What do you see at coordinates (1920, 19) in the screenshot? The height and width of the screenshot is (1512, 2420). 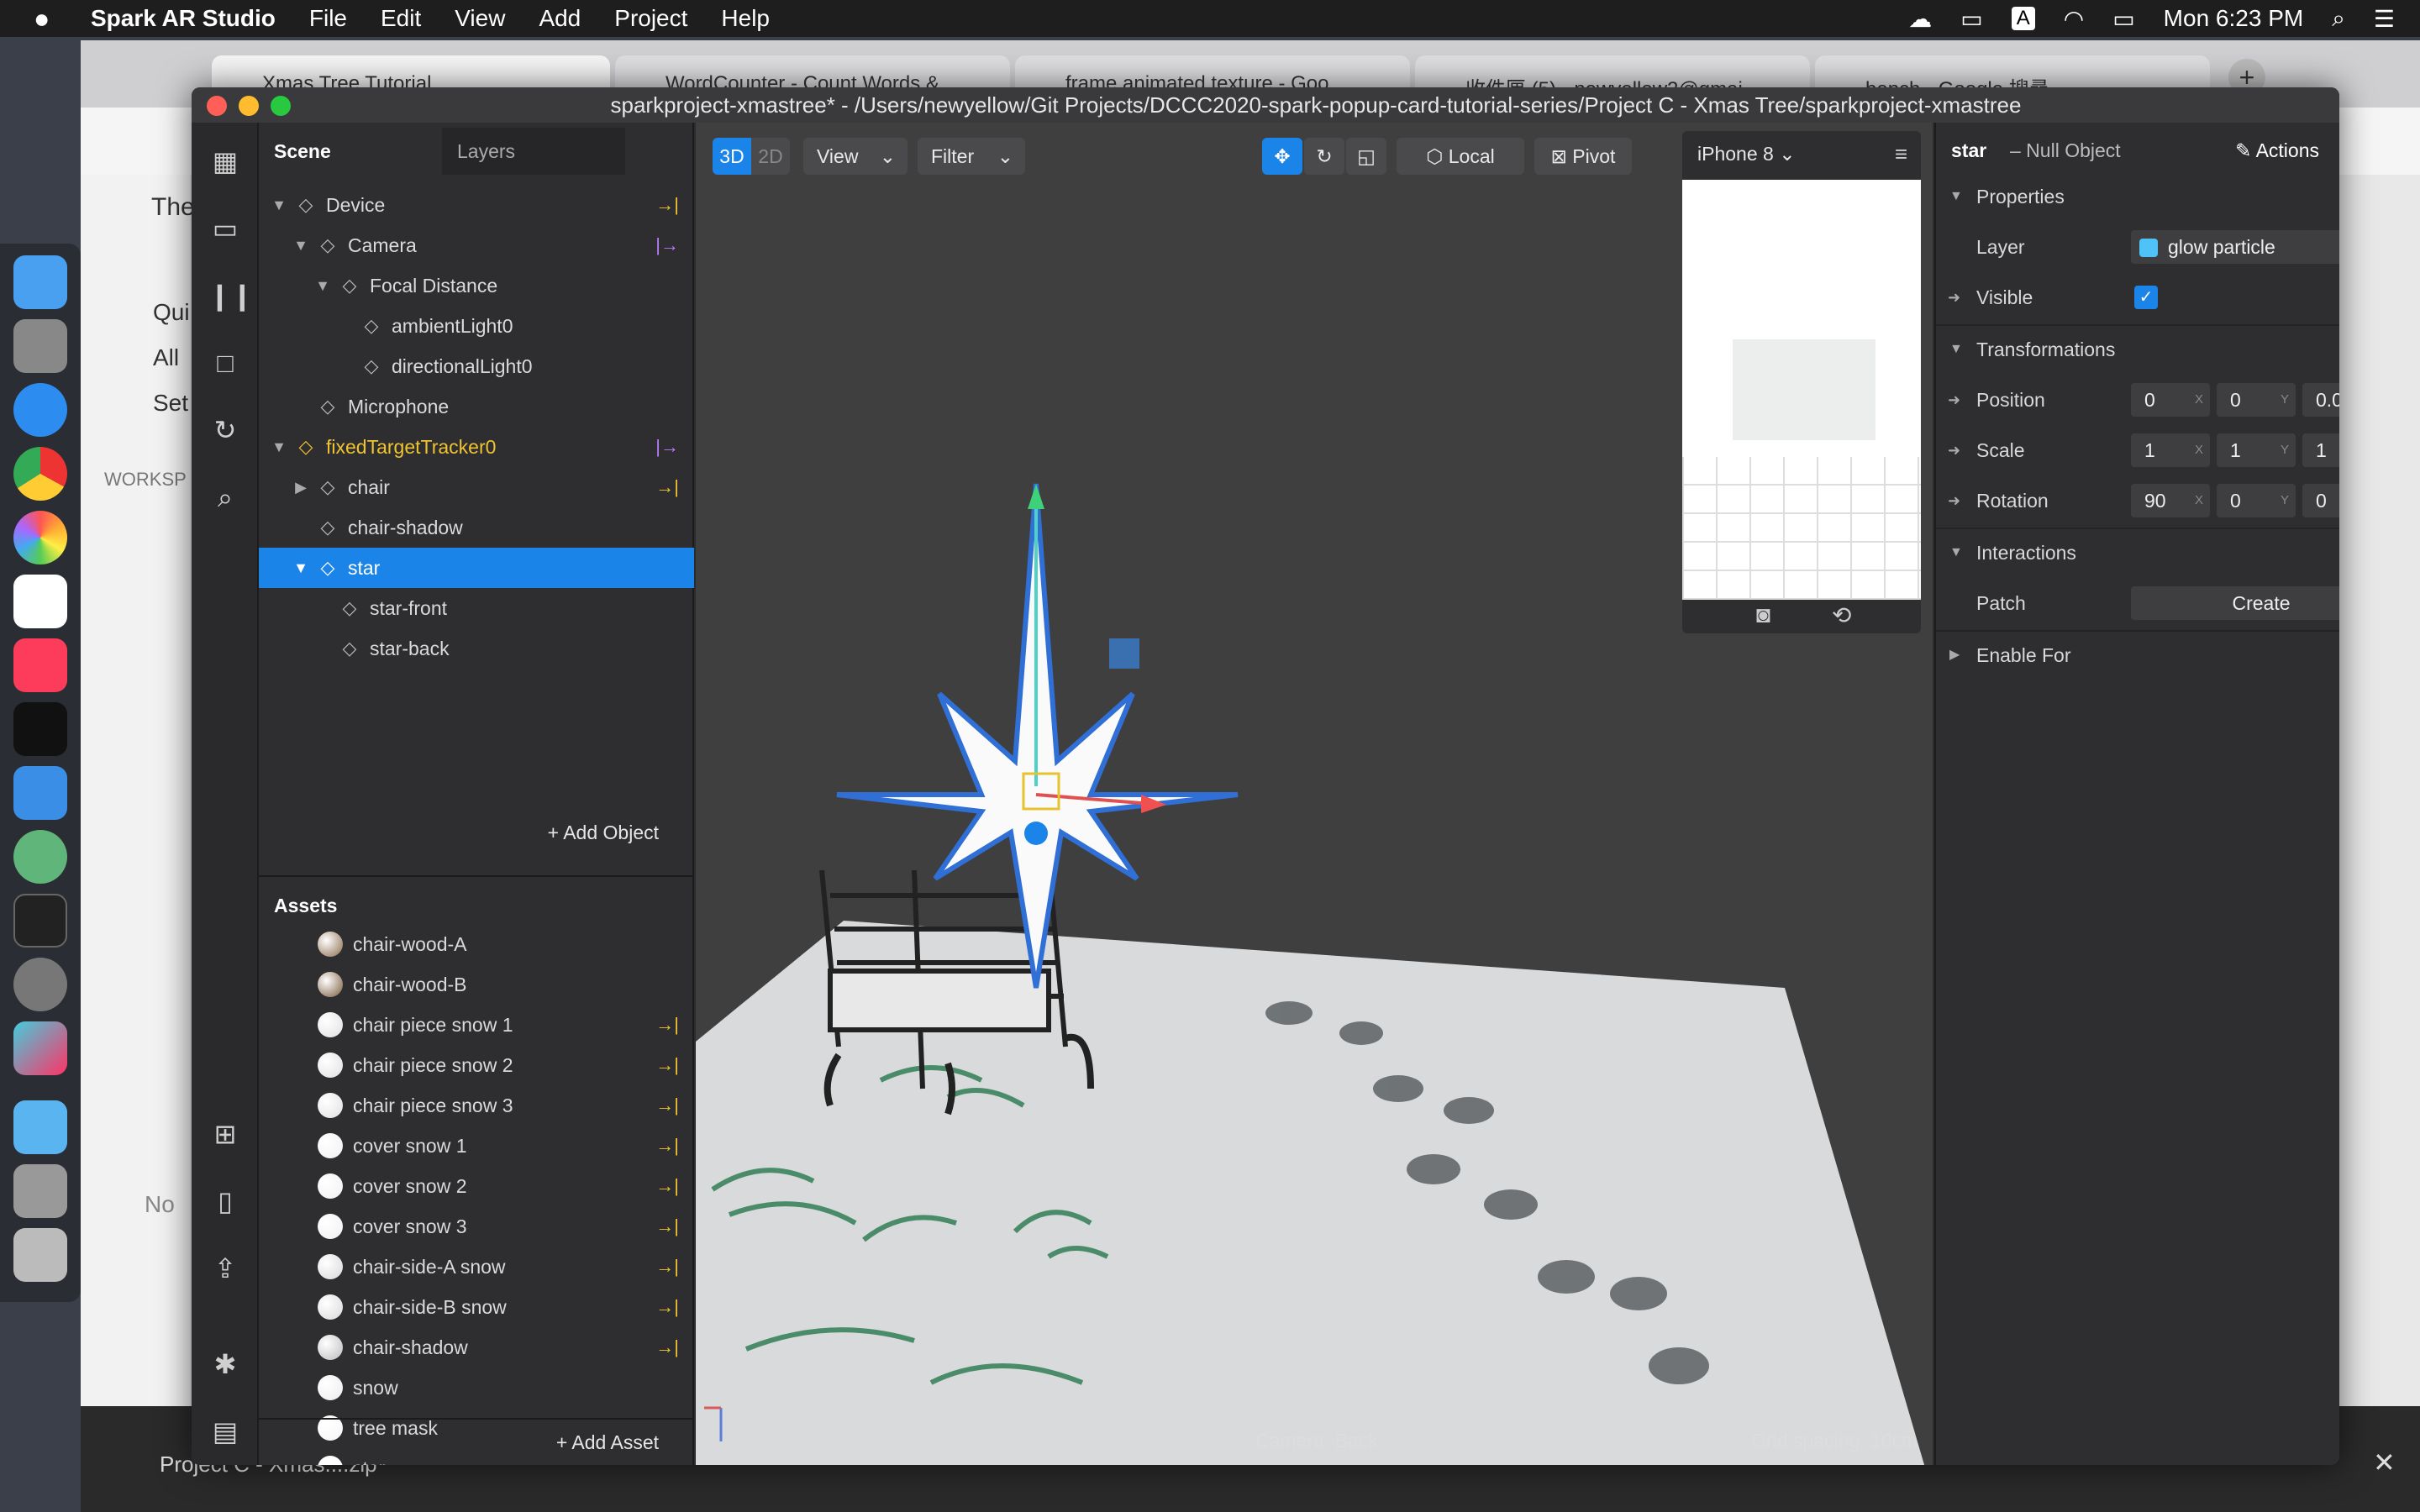 I see `cloud-upload-icon: ☁` at bounding box center [1920, 19].